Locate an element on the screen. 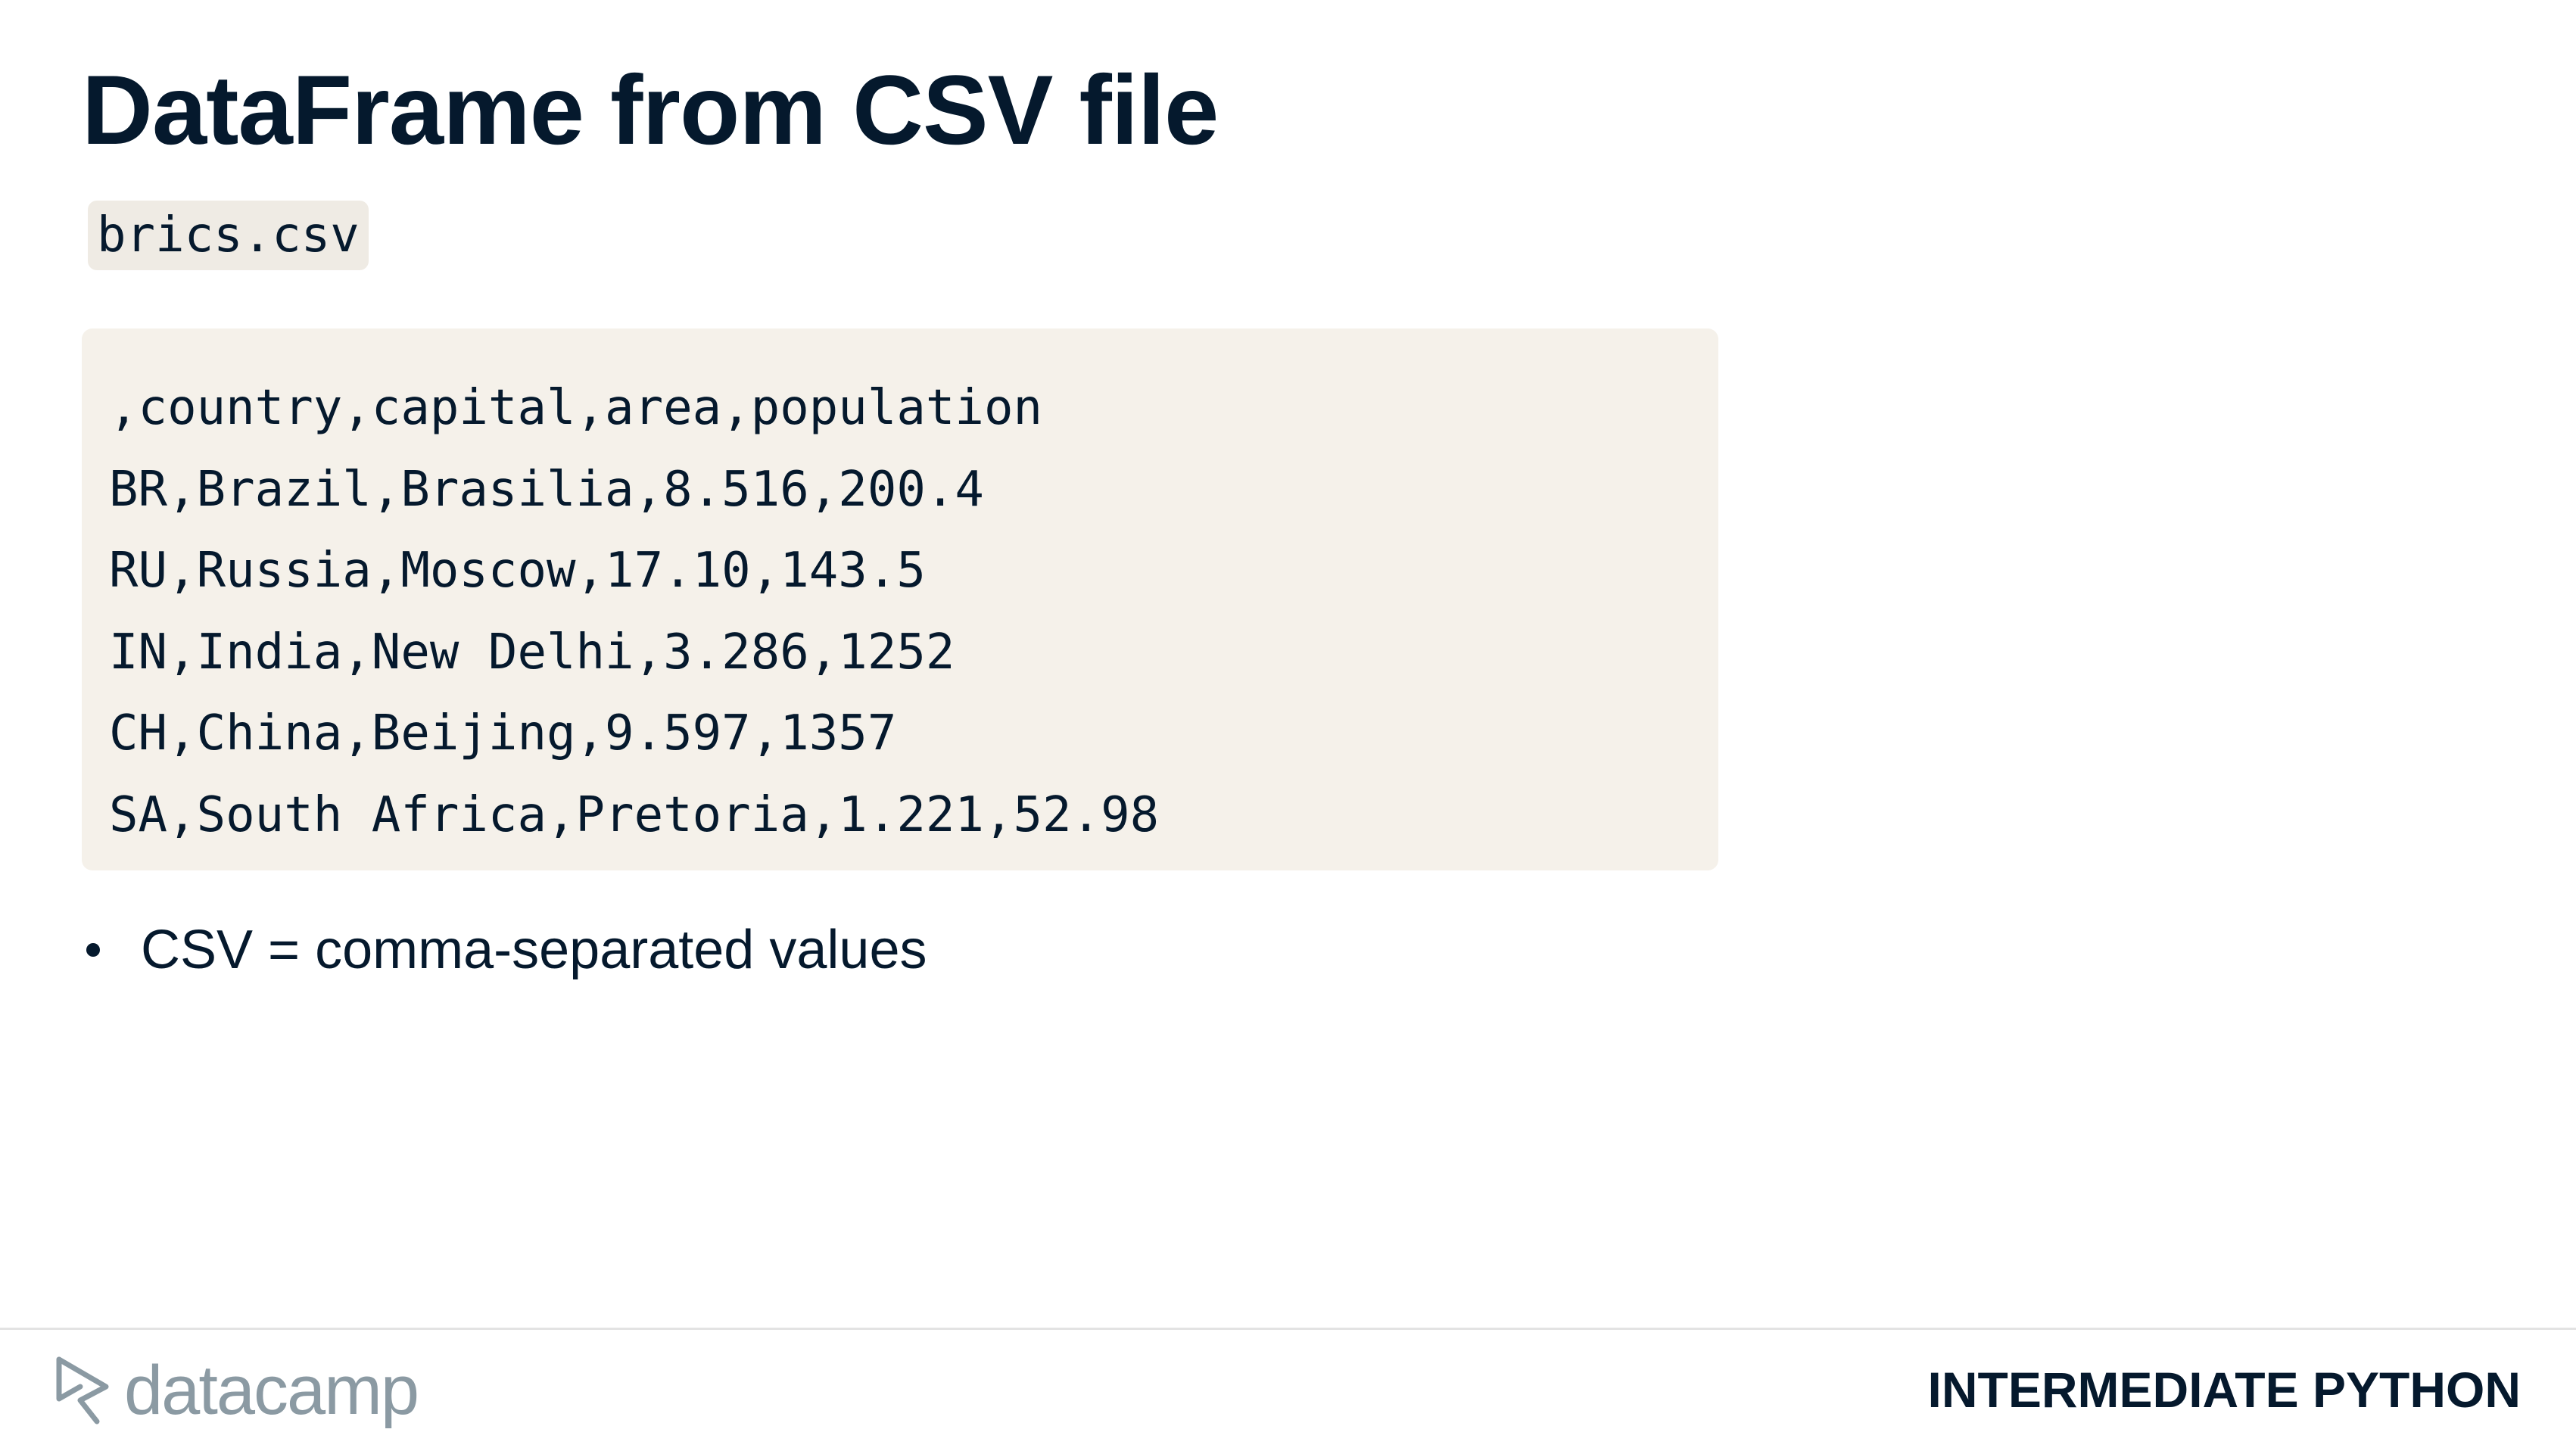  code-line: SA,South Africa,Pretoria,1.221,52.98 is located at coordinates (634, 815).